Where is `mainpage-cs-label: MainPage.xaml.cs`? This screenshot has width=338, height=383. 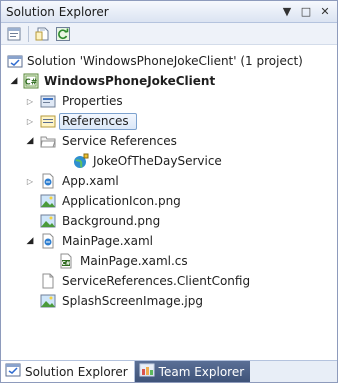
mainpage-cs-label: MainPage.xaml.cs is located at coordinates (134, 261).